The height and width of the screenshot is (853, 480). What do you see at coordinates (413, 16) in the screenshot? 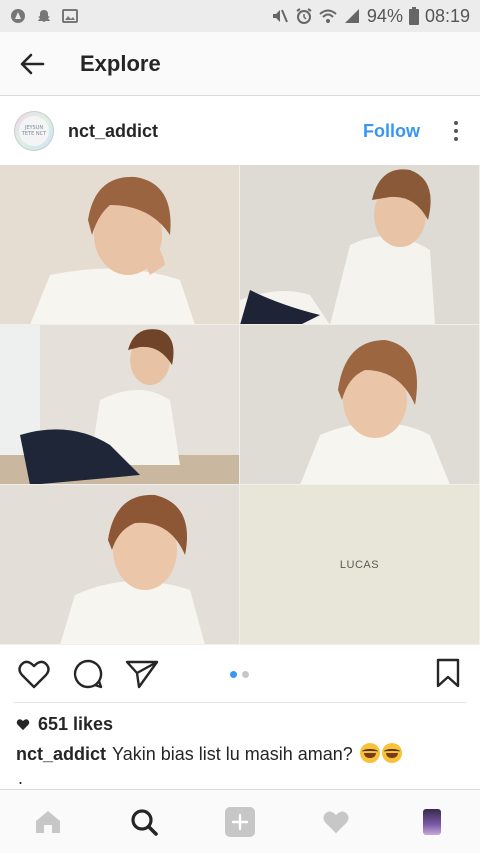
I see `battery-icon` at bounding box center [413, 16].